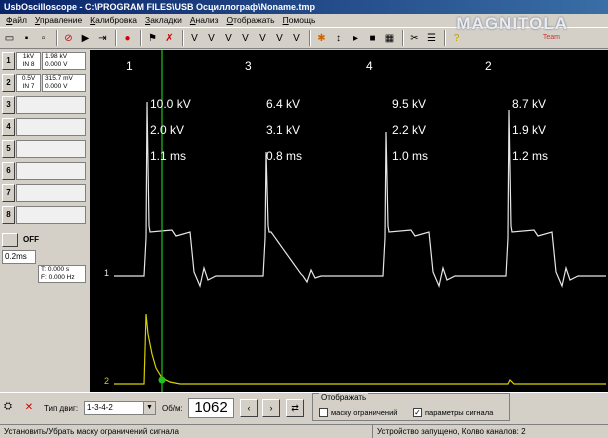 This screenshot has width=608, height=438. What do you see at coordinates (62, 274) in the screenshot?
I see `time-frequency-readout: T: 0.000 s F: 0.000 Hz` at bounding box center [62, 274].